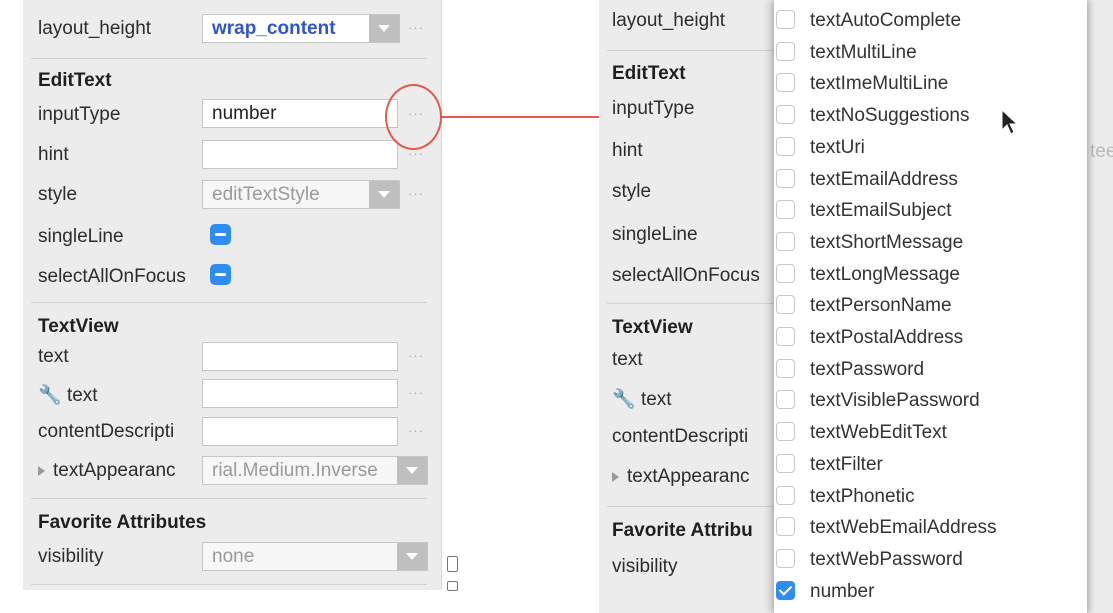  What do you see at coordinates (652, 327) in the screenshot?
I see `section-title-textview: TextView` at bounding box center [652, 327].